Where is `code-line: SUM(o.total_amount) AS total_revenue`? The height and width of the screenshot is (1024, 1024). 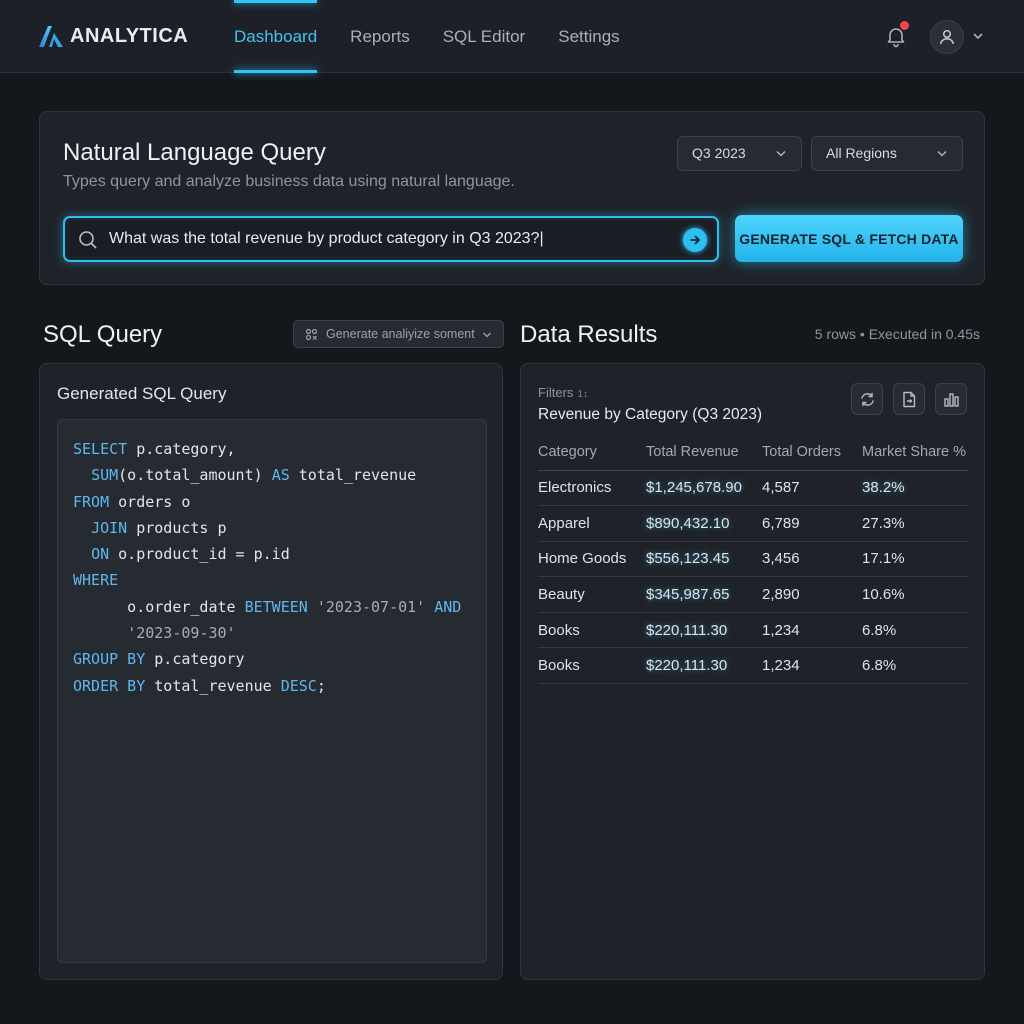
code-line: SUM(o.total_amount) AS total_revenue is located at coordinates (254, 475).